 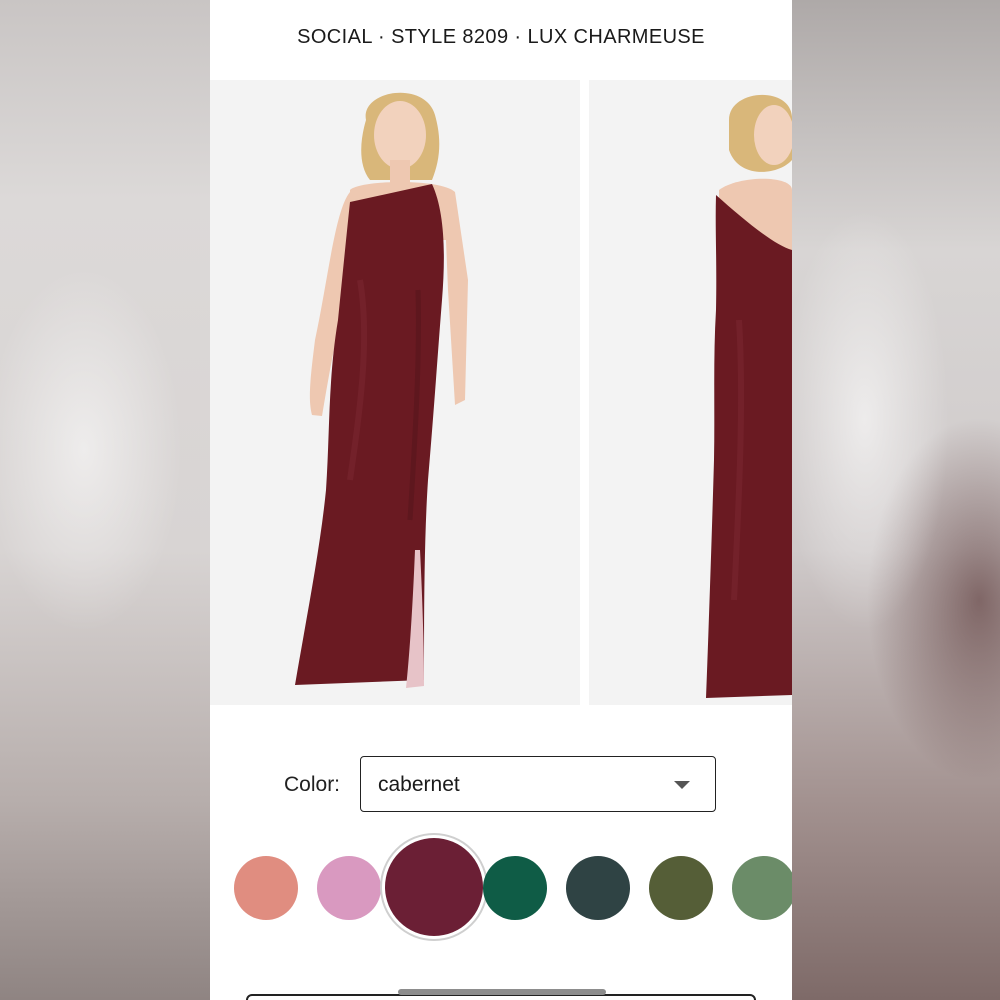 What do you see at coordinates (502, 992) in the screenshot?
I see `home-indicator` at bounding box center [502, 992].